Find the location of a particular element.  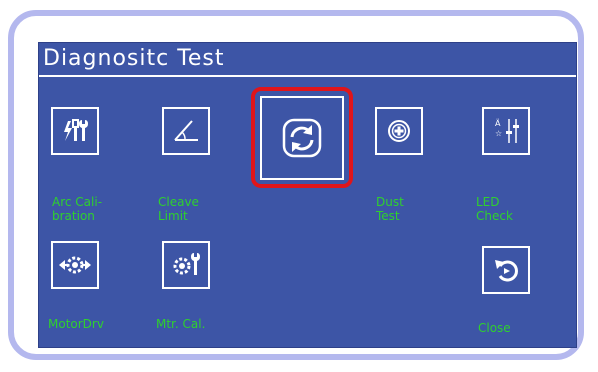

led-check-icon-box: Ä ☆ is located at coordinates (506, 131).